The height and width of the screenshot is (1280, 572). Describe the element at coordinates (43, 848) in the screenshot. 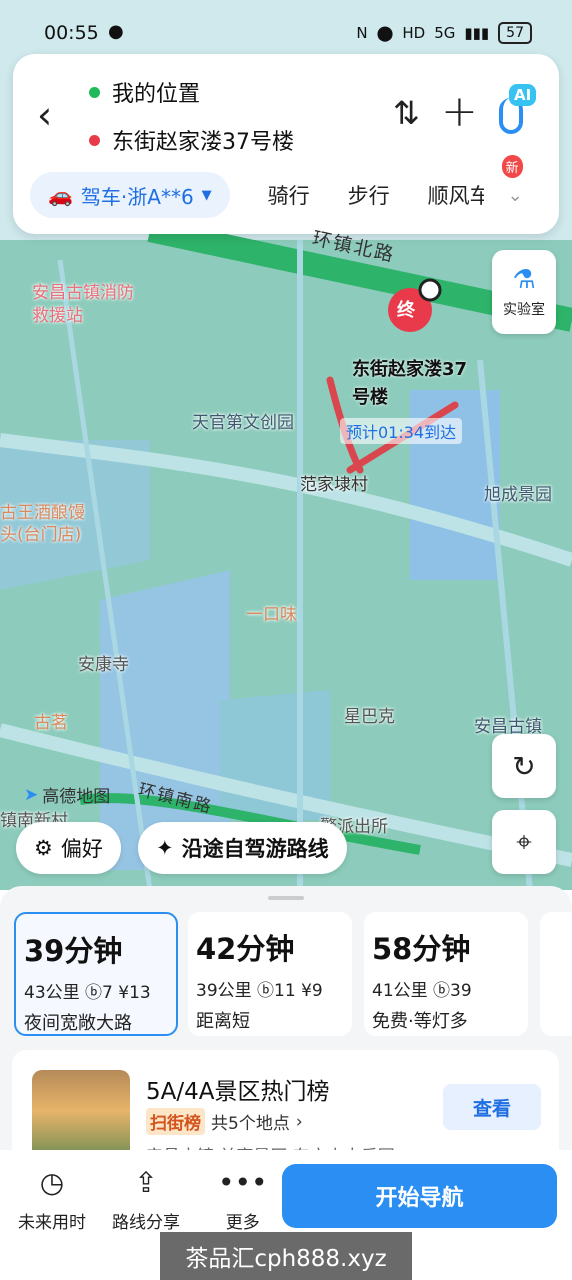

I see `sliders-icon: ⚙` at that location.